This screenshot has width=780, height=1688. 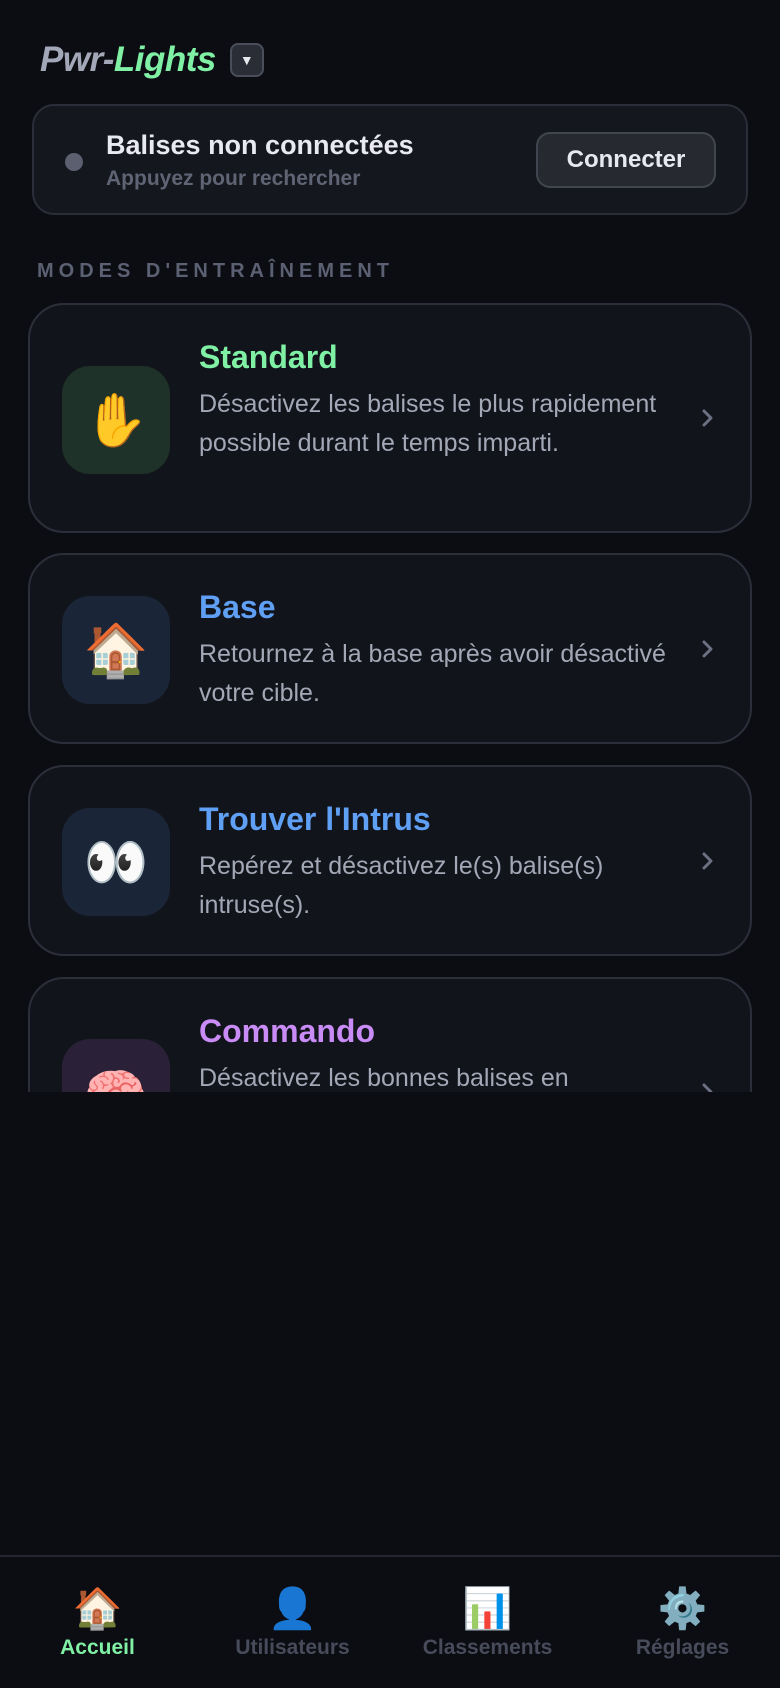 What do you see at coordinates (384, 1078) in the screenshot?
I see `mode-description: Désactivez les bonnes balises en` at bounding box center [384, 1078].